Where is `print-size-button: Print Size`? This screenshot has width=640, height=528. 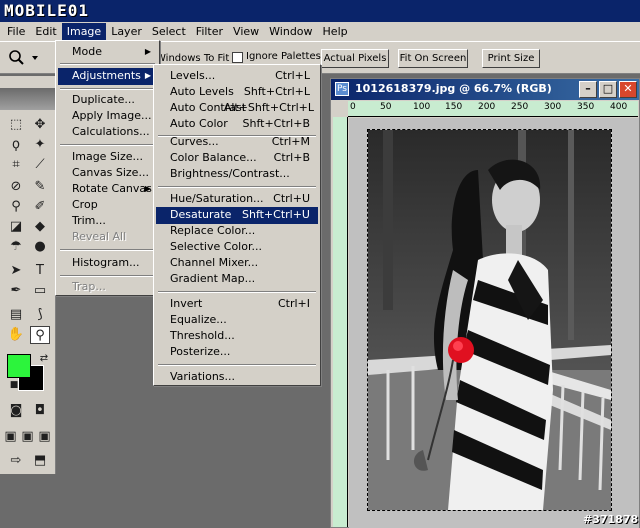
print-size-button: Print Size is located at coordinates (511, 58).